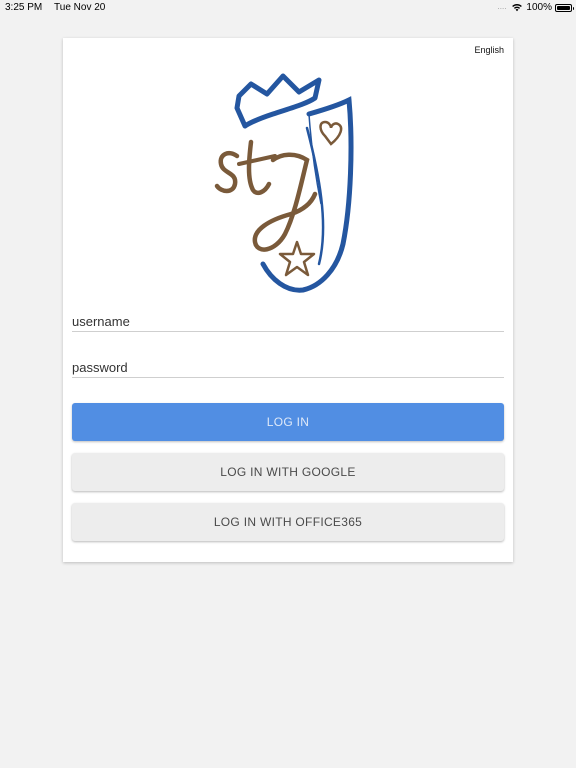  I want to click on language-selector: English, so click(489, 50).